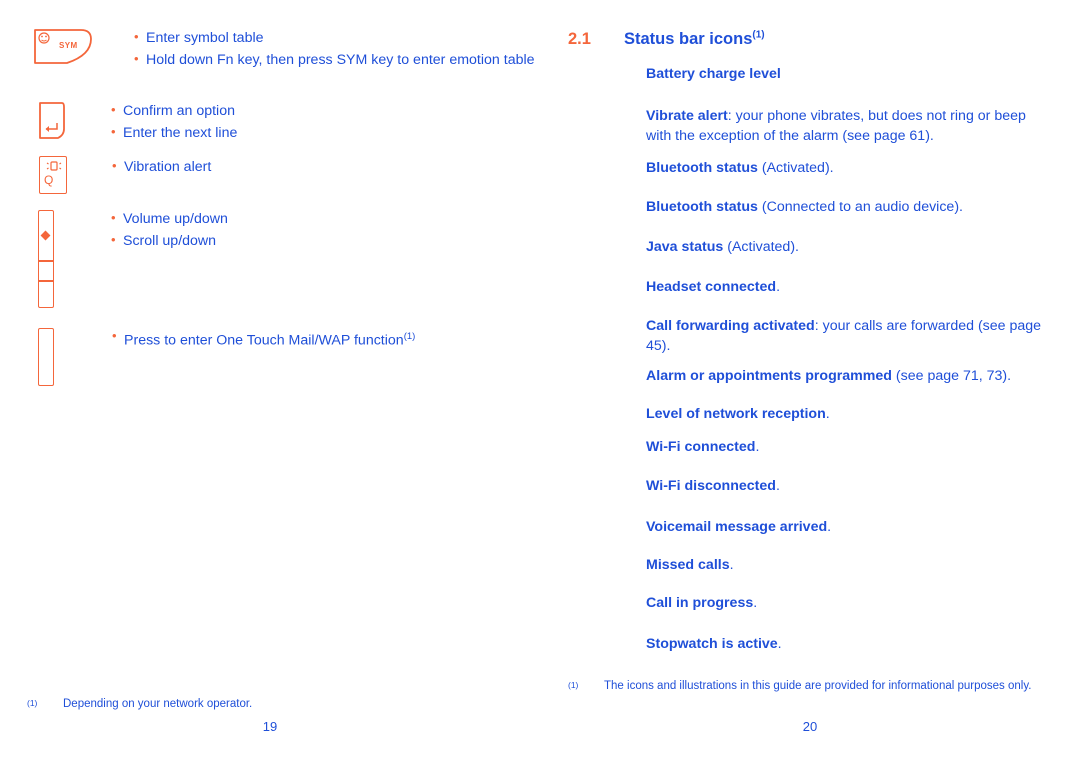  I want to click on section-heading: 2.1 Status bar icons(1), so click(803, 39).